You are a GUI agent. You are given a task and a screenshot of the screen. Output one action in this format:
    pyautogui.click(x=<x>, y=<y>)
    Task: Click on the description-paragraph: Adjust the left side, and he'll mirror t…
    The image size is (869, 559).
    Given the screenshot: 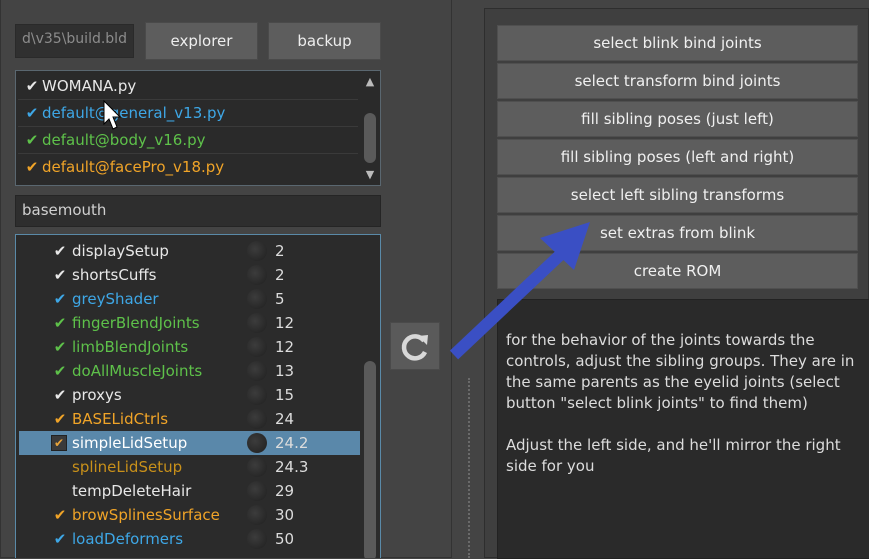 What is the action you would take?
    pyautogui.click(x=673, y=455)
    